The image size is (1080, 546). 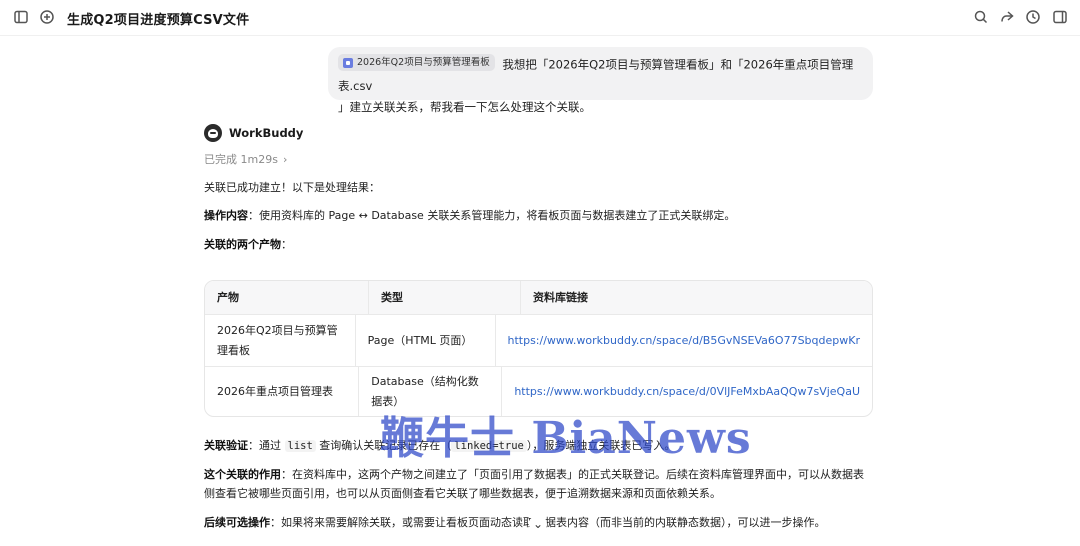 What do you see at coordinates (292, 187) in the screenshot?
I see `intro-text: 关联已成功建立！以下是处理结果：` at bounding box center [292, 187].